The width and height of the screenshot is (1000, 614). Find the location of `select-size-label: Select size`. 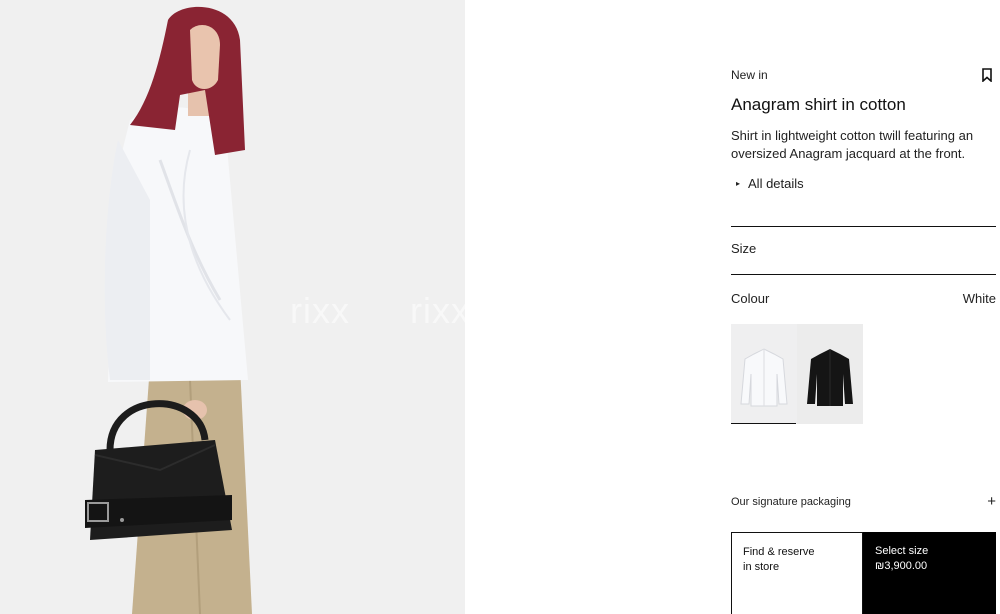

select-size-label: Select size is located at coordinates (902, 551).